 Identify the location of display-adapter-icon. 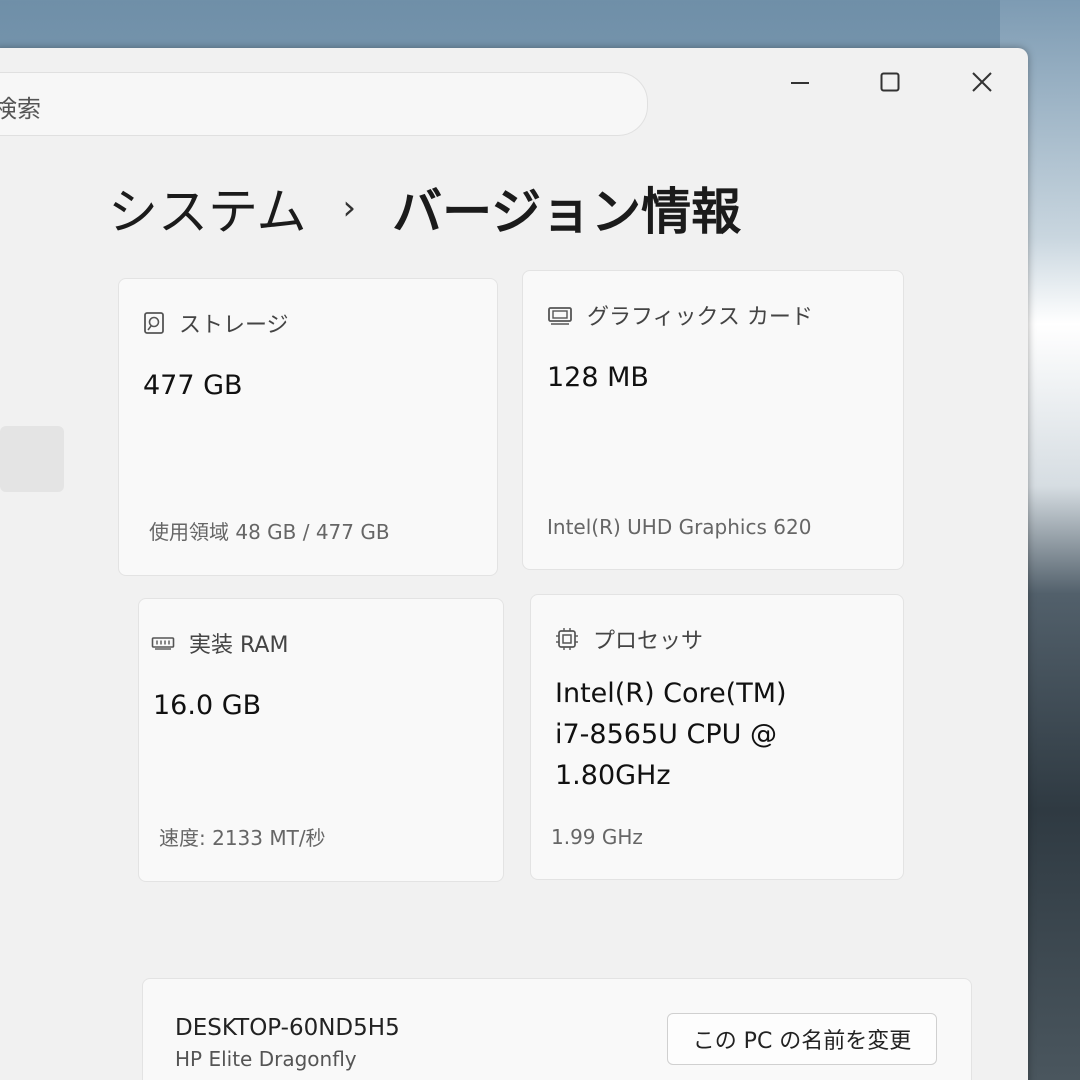
(560, 315).